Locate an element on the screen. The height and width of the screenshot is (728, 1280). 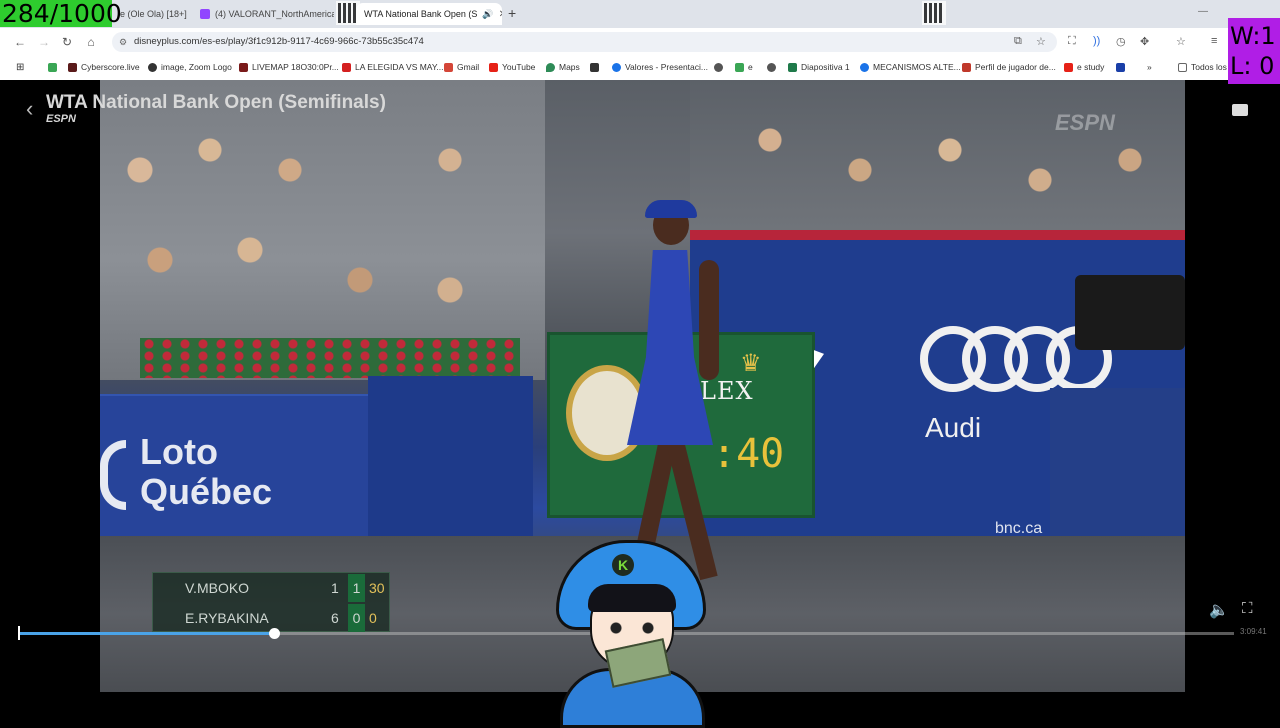
bookmark-item: Gmail is located at coordinates (461, 67).